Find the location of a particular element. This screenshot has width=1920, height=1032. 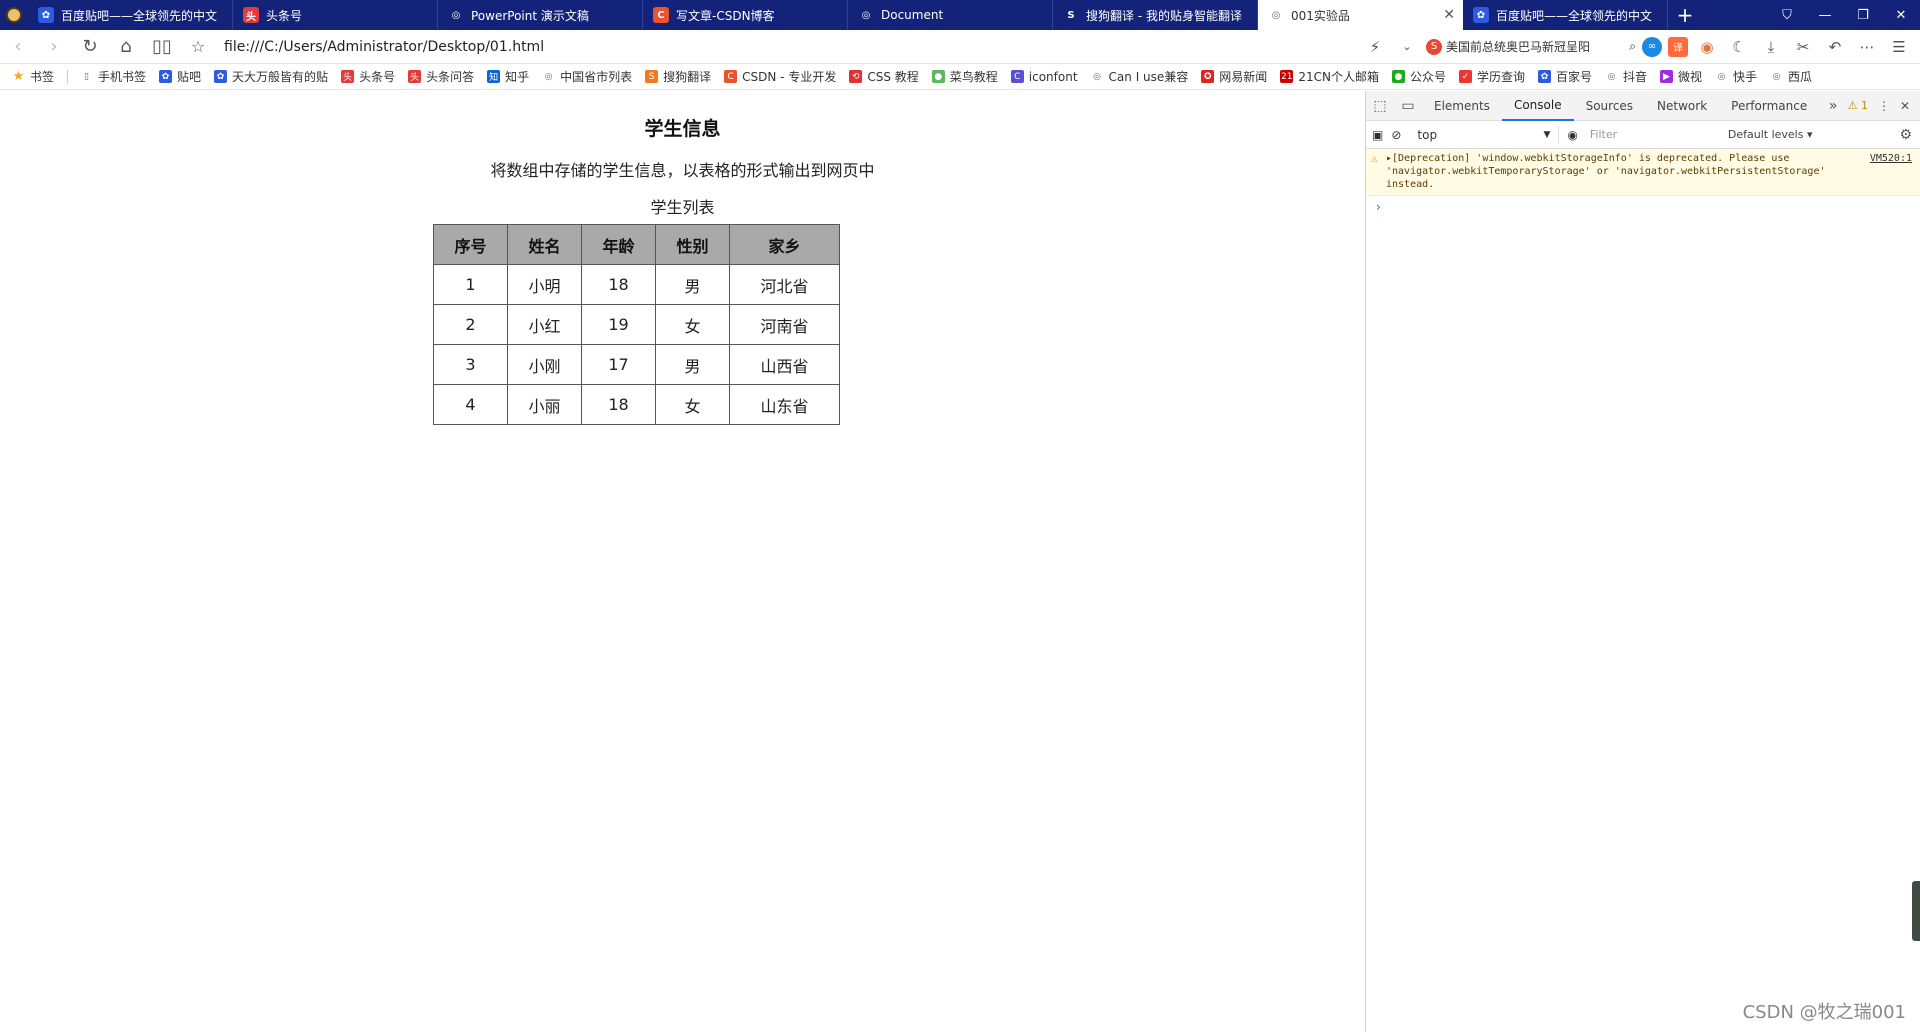

devtools-right: ⚠ 1 ⋮ ✕ is located at coordinates (1884, 106).